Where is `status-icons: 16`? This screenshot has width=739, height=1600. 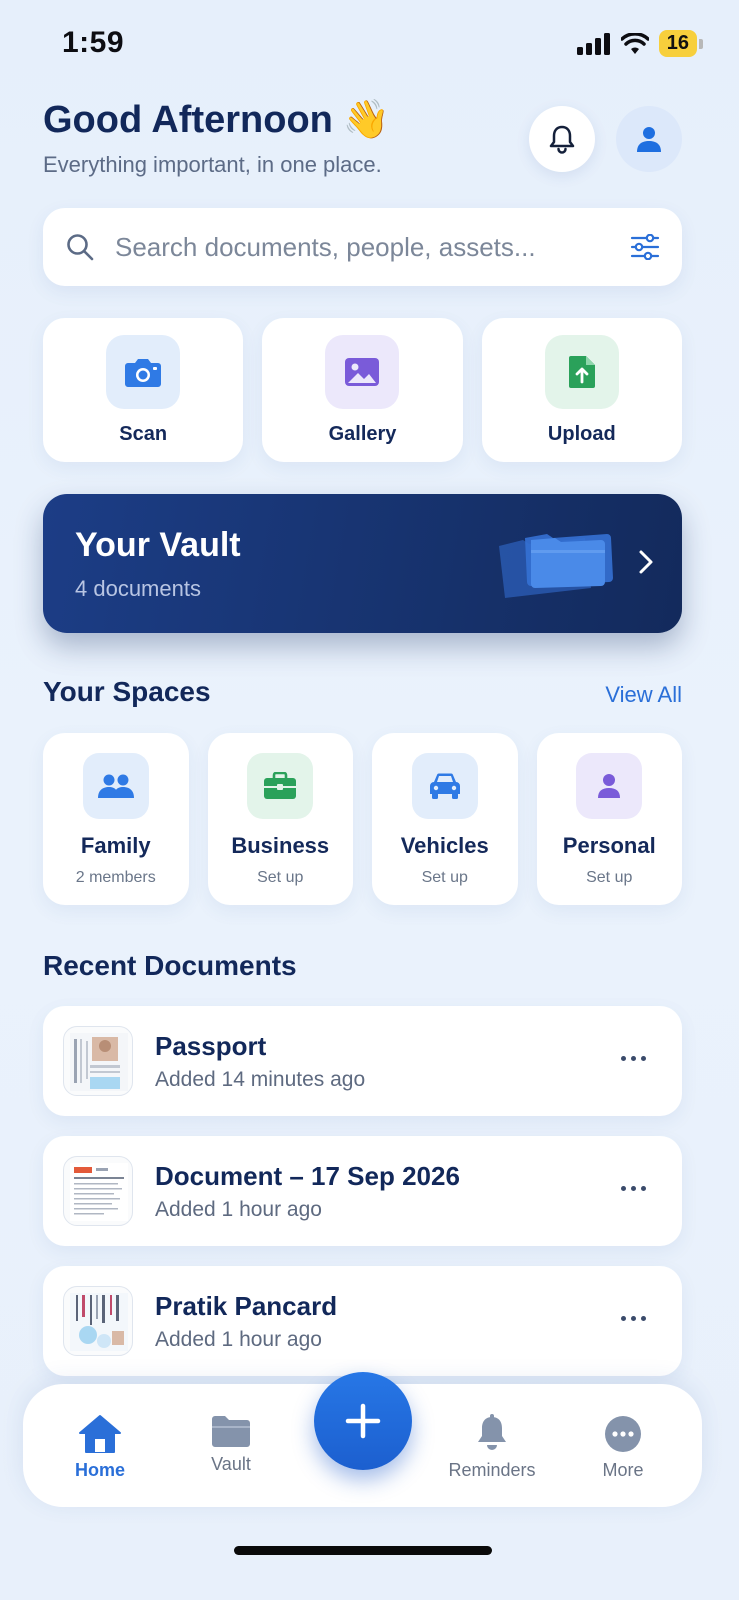 status-icons: 16 is located at coordinates (639, 43).